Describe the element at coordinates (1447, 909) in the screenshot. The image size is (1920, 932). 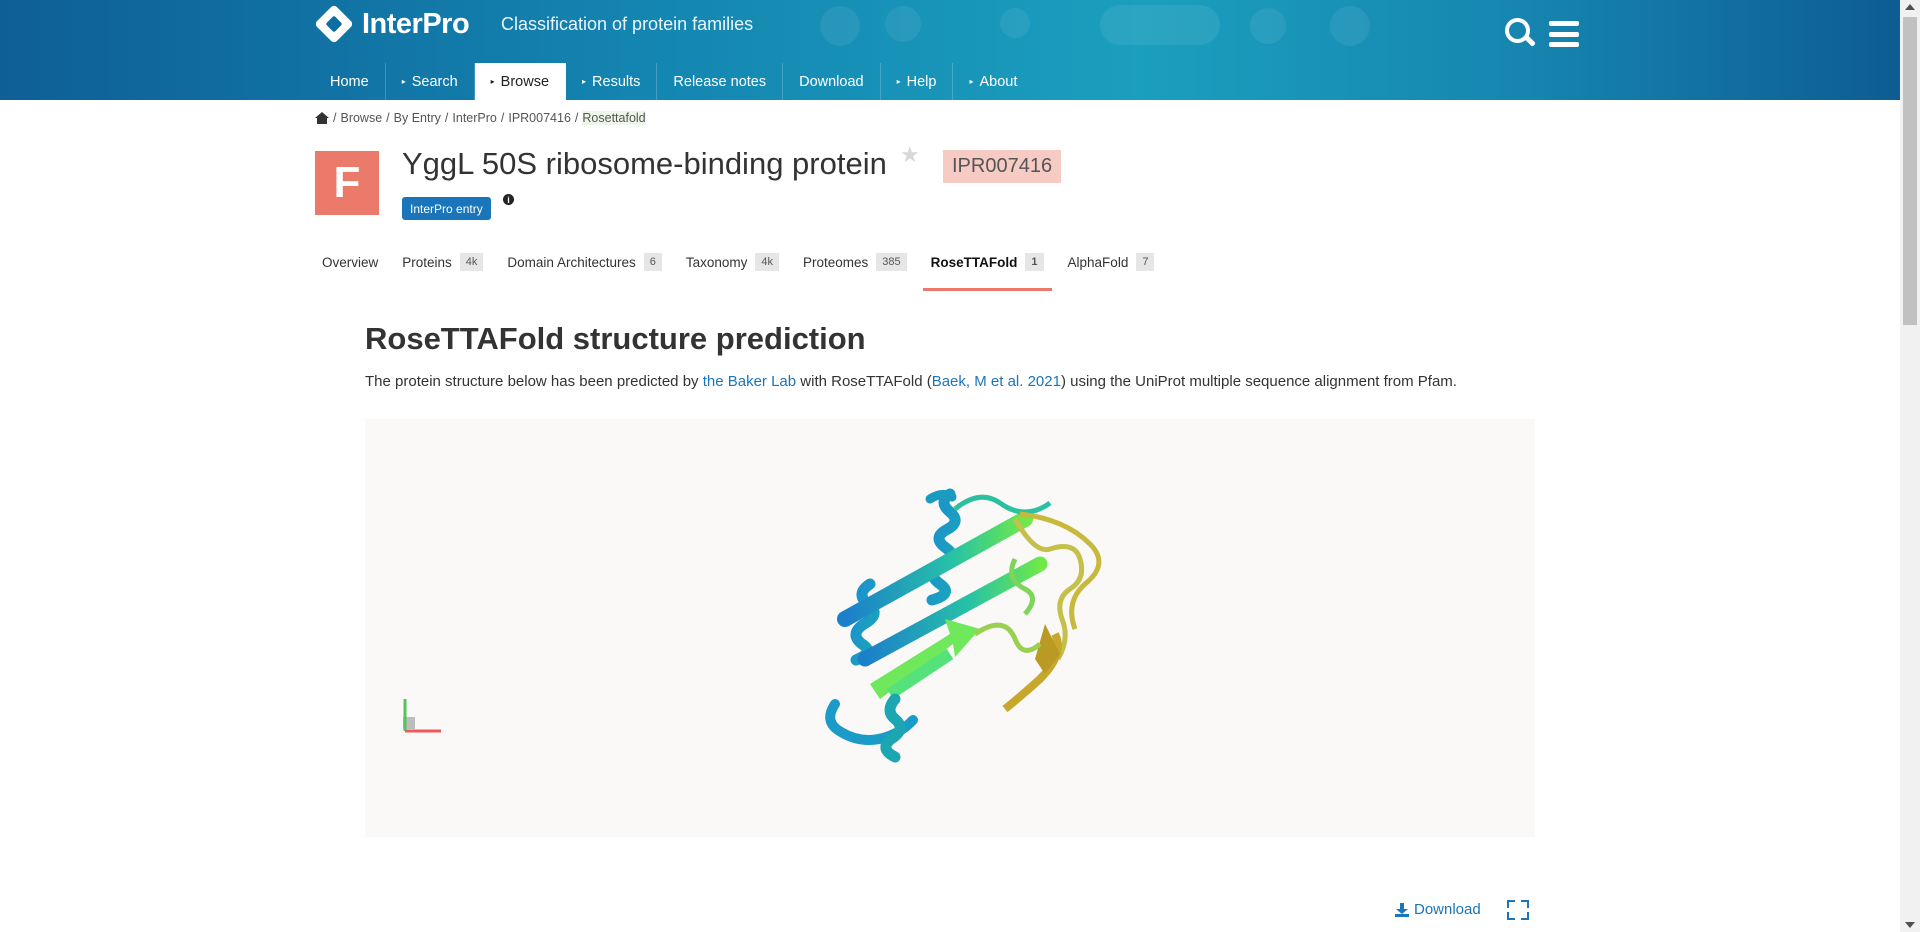
I see `download-label: Download` at that location.